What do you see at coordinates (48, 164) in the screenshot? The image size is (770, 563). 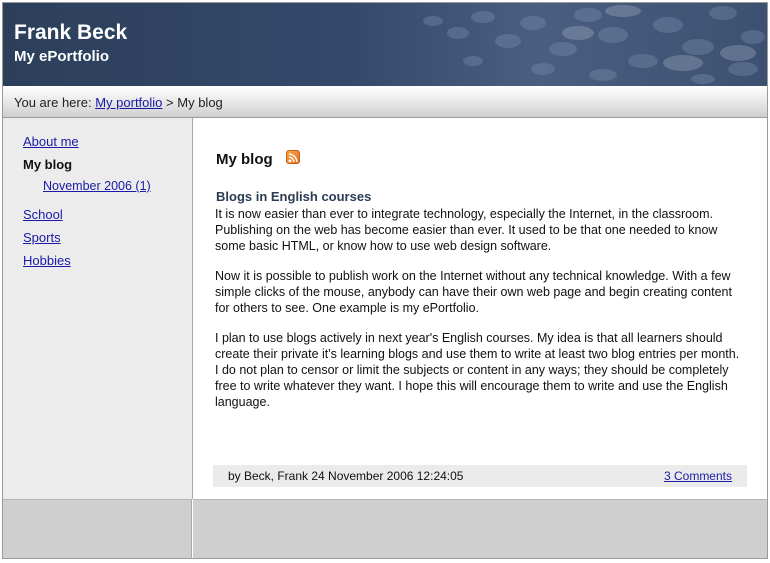 I see `sidebar-item-my-blog: My blog` at bounding box center [48, 164].